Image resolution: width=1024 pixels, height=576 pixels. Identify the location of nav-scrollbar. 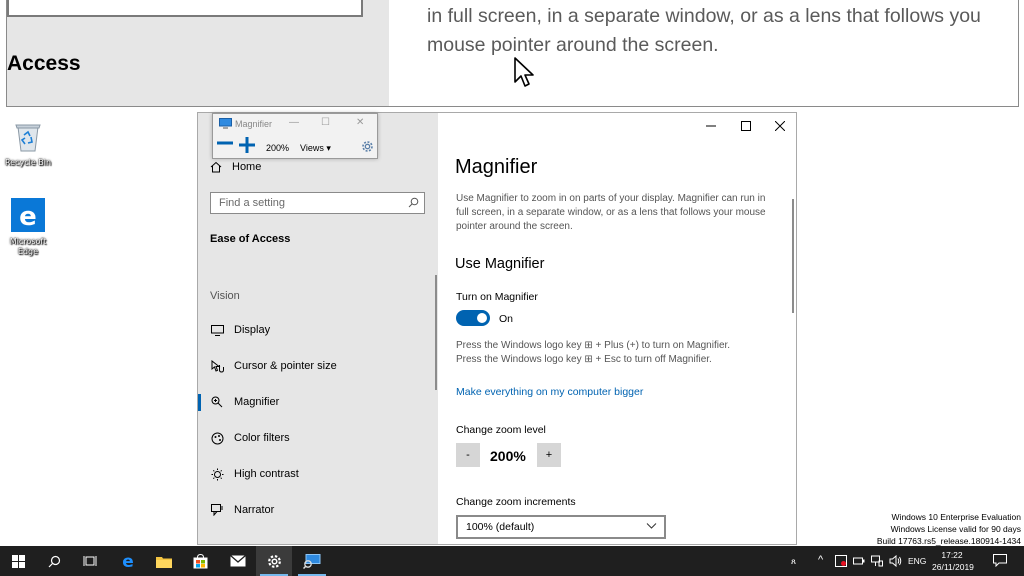
(436, 332).